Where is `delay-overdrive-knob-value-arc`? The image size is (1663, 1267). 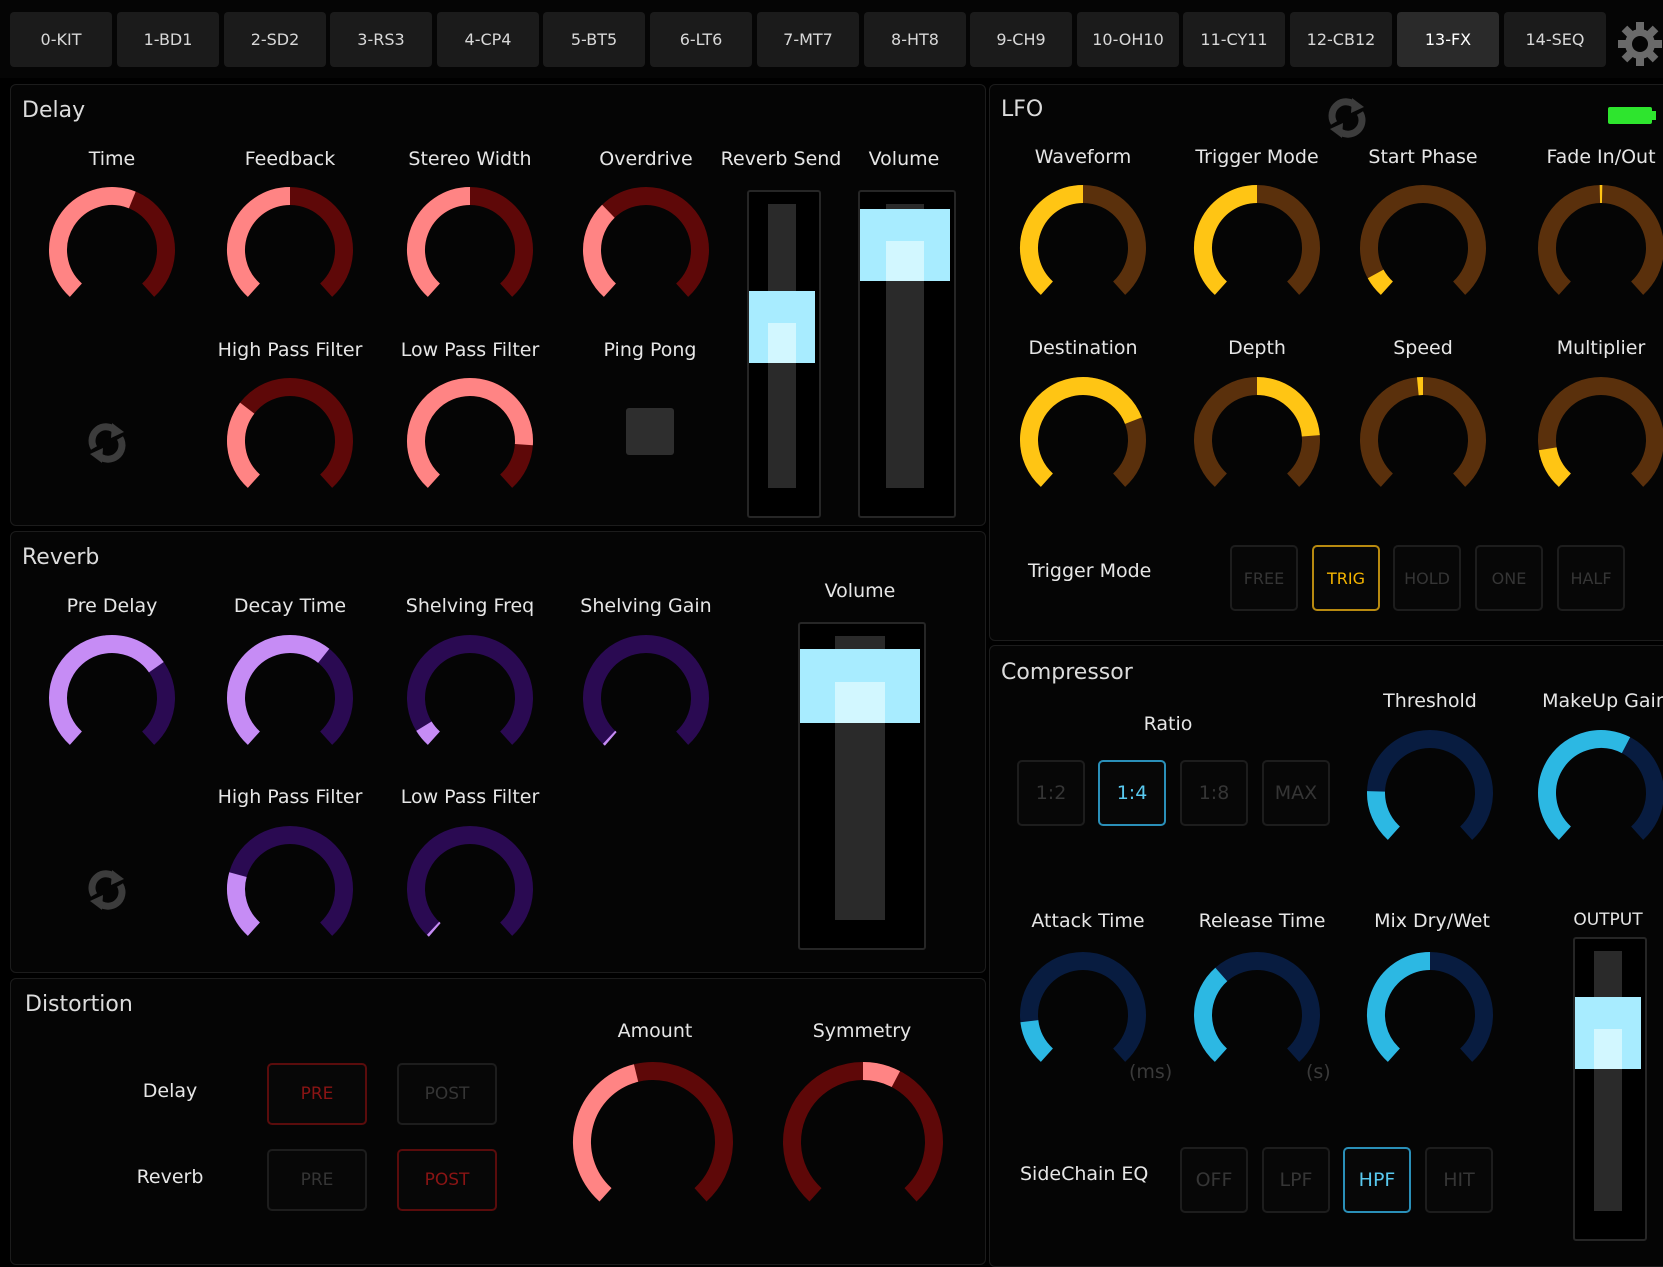
delay-overdrive-knob-value-arc is located at coordinates (601, 250).